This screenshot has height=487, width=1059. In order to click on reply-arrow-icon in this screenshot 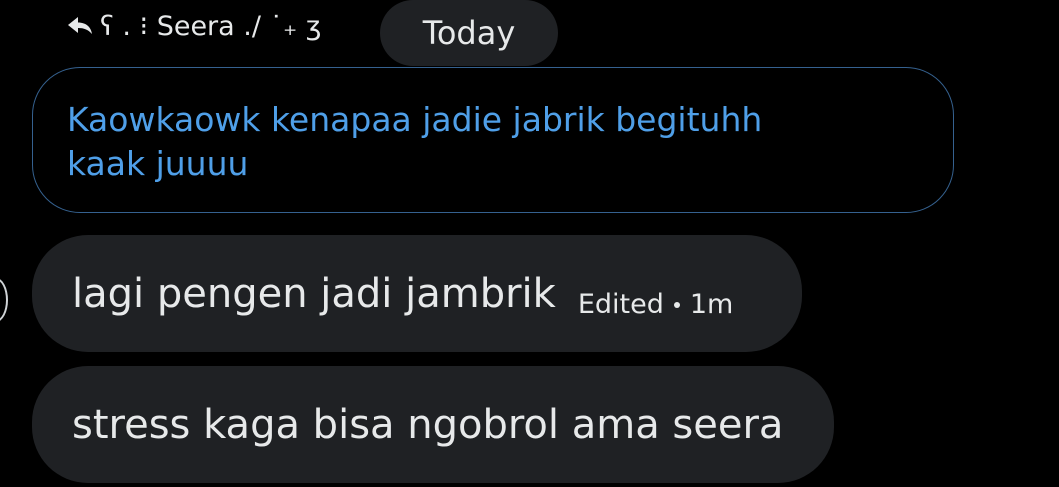, I will do `click(81, 26)`.